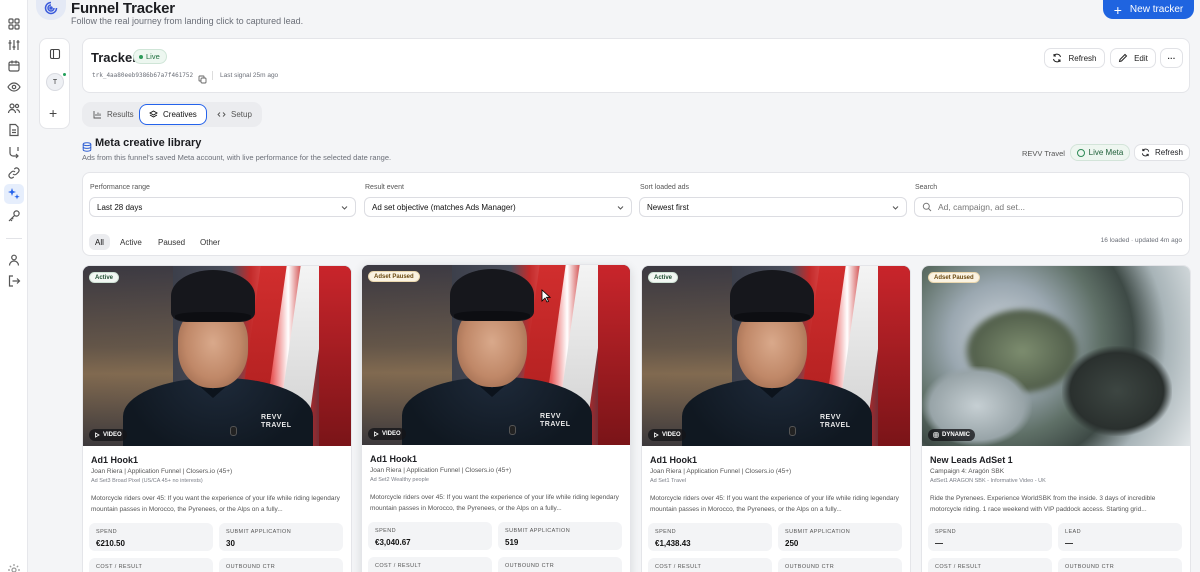 Image resolution: width=1200 pixels, height=572 pixels. I want to click on link-icon, so click(14, 173).